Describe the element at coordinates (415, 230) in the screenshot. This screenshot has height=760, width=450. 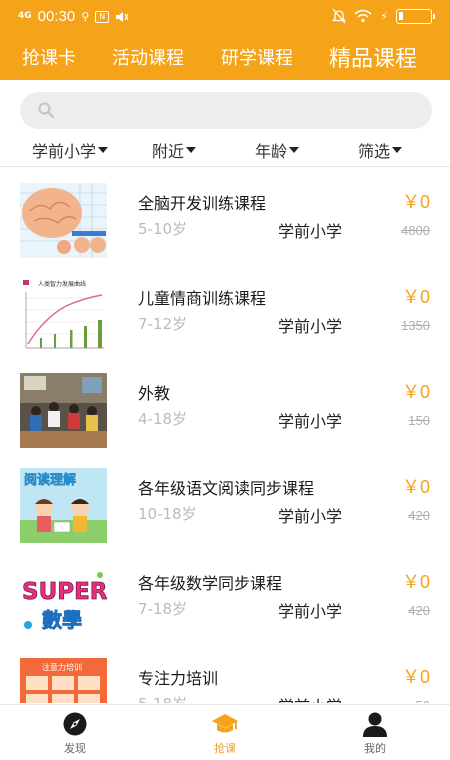
I see `course-original-price: 4800` at that location.